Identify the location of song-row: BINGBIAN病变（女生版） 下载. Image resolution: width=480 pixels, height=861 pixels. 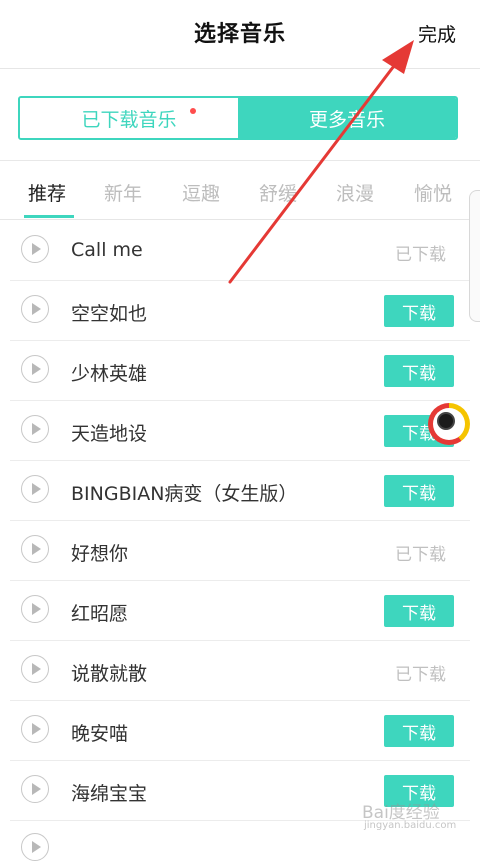
(240, 491).